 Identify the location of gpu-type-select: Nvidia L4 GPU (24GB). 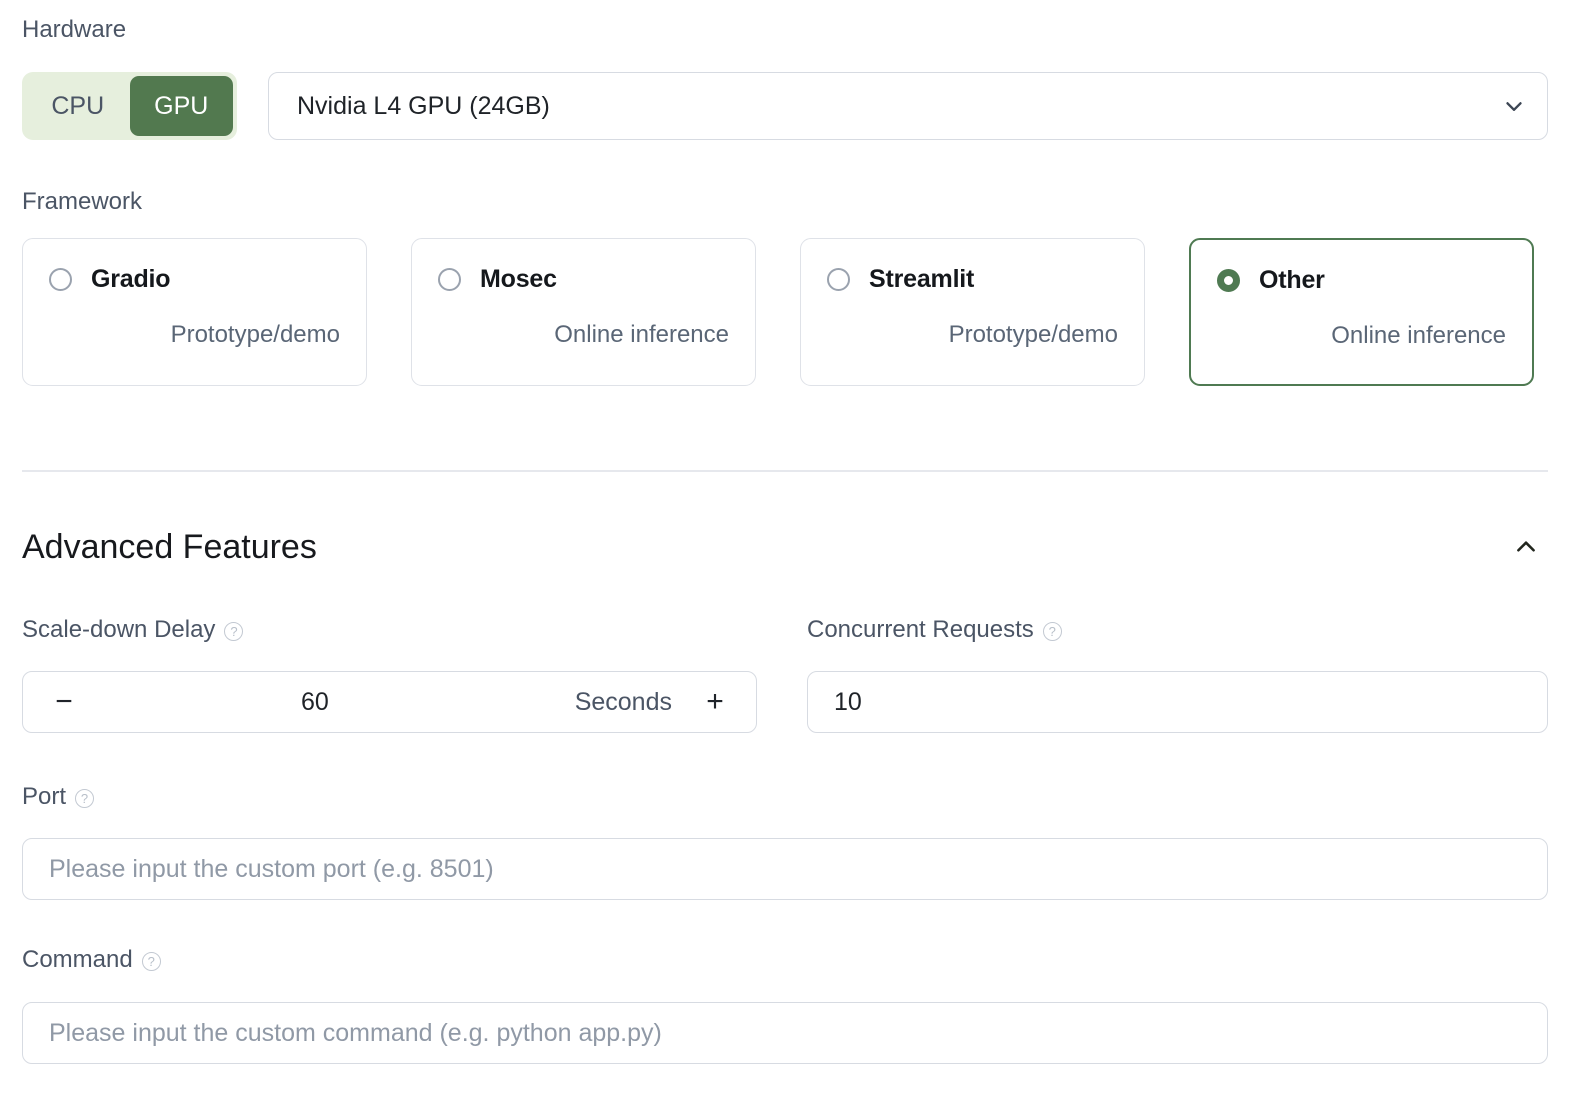
(908, 106).